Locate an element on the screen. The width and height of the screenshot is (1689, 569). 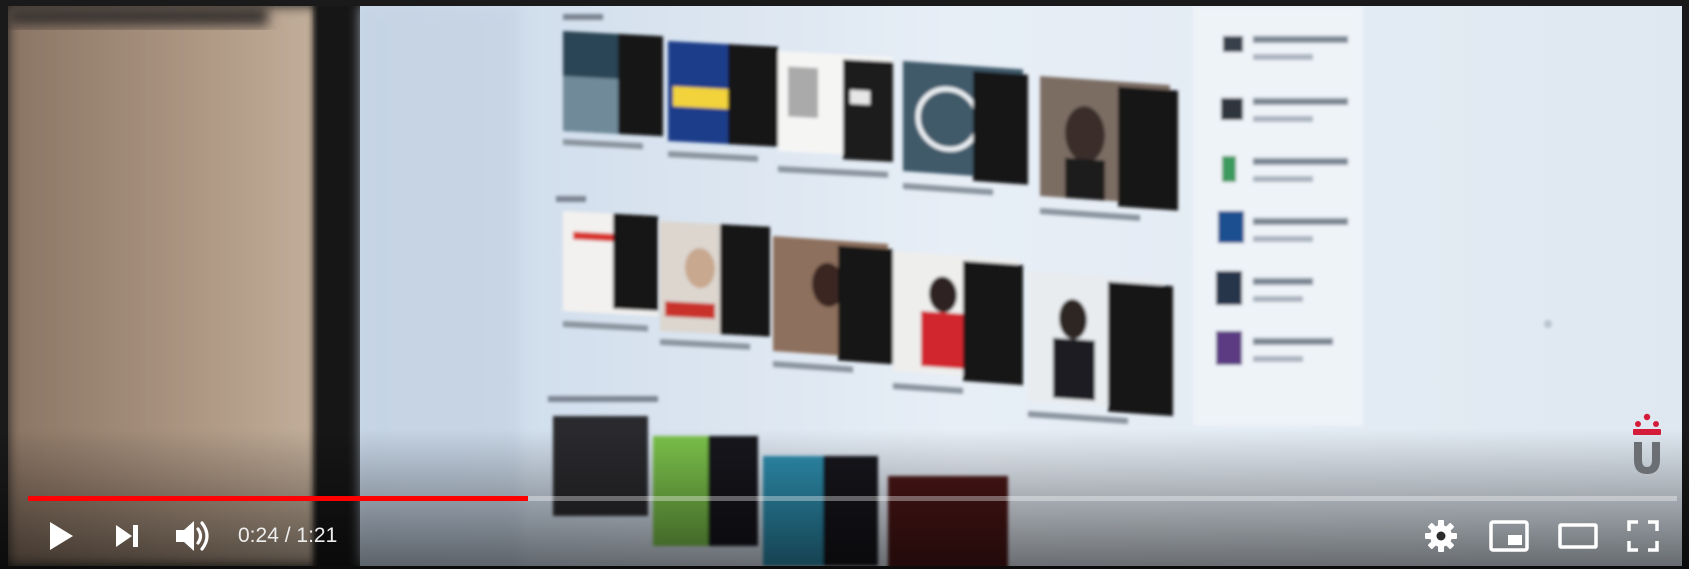
play-button is located at coordinates (61, 536).